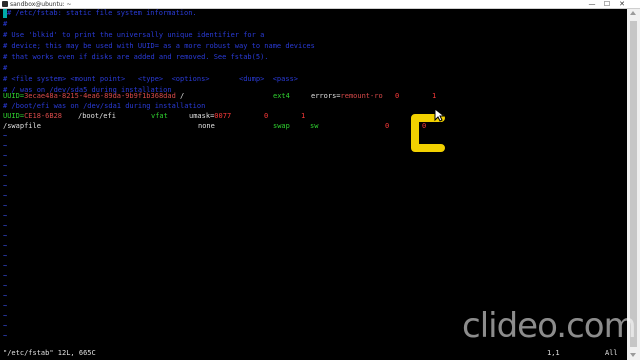 The image size is (640, 360). I want to click on empty-line-tilde: ~, so click(5, 336).